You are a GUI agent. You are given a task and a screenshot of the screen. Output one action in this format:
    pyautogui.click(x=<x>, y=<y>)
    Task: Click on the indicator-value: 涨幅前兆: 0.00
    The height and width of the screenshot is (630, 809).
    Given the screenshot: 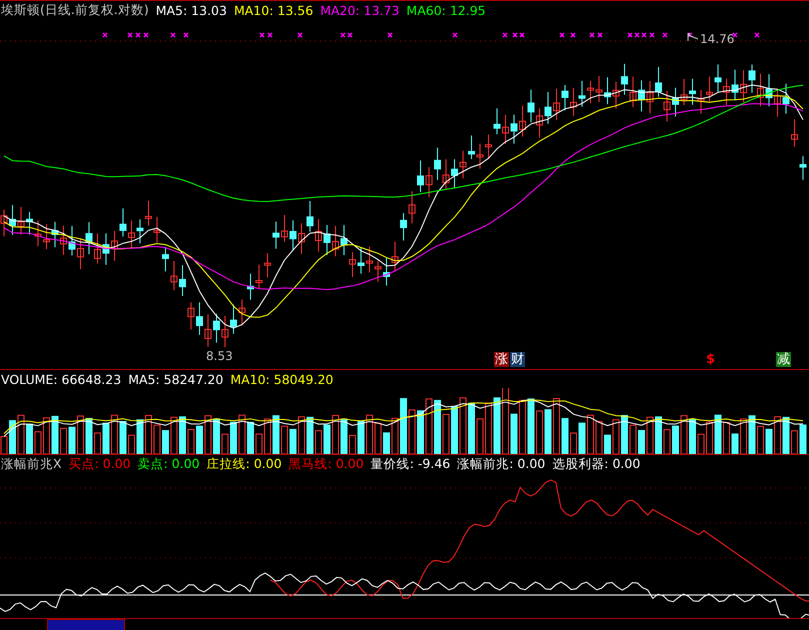 What is the action you would take?
    pyautogui.click(x=501, y=464)
    